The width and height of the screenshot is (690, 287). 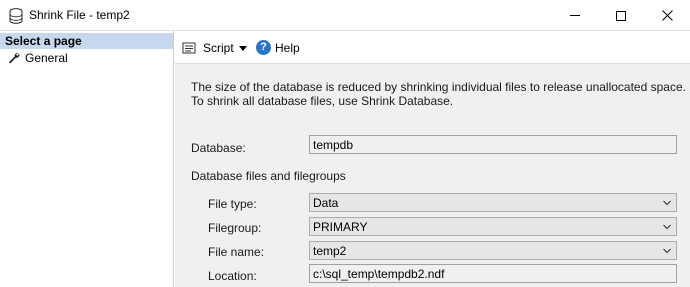 What do you see at coordinates (493, 250) in the screenshot?
I see `file-name-select: temp2` at bounding box center [493, 250].